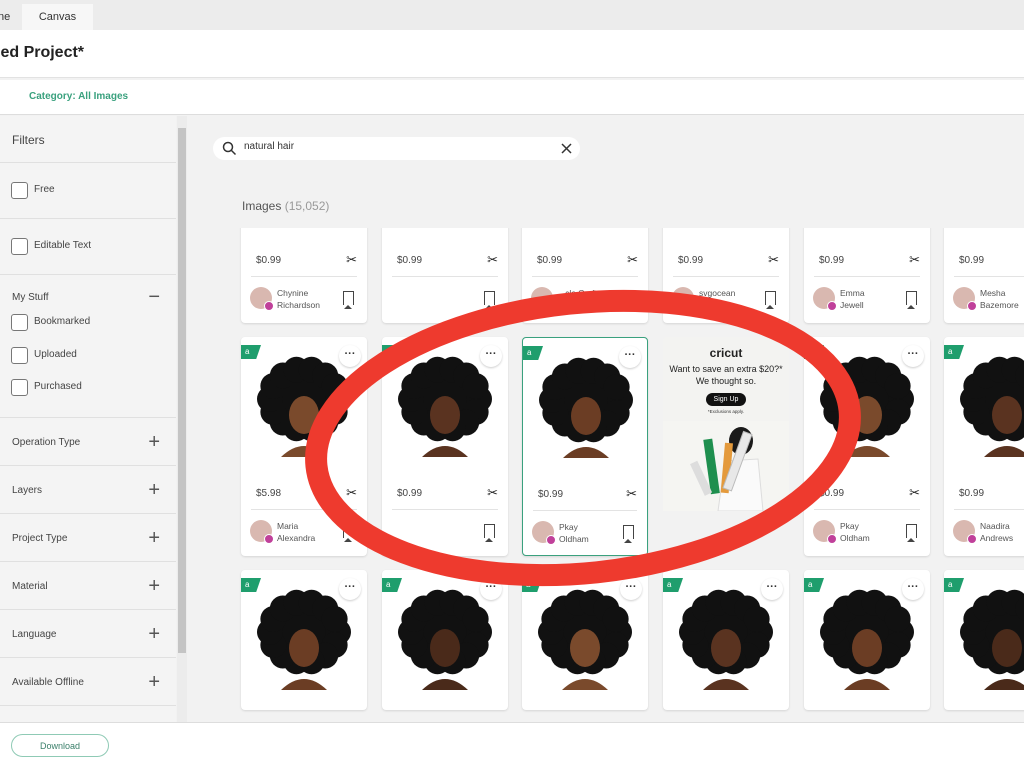  I want to click on author-line: Oldham, so click(855, 538).